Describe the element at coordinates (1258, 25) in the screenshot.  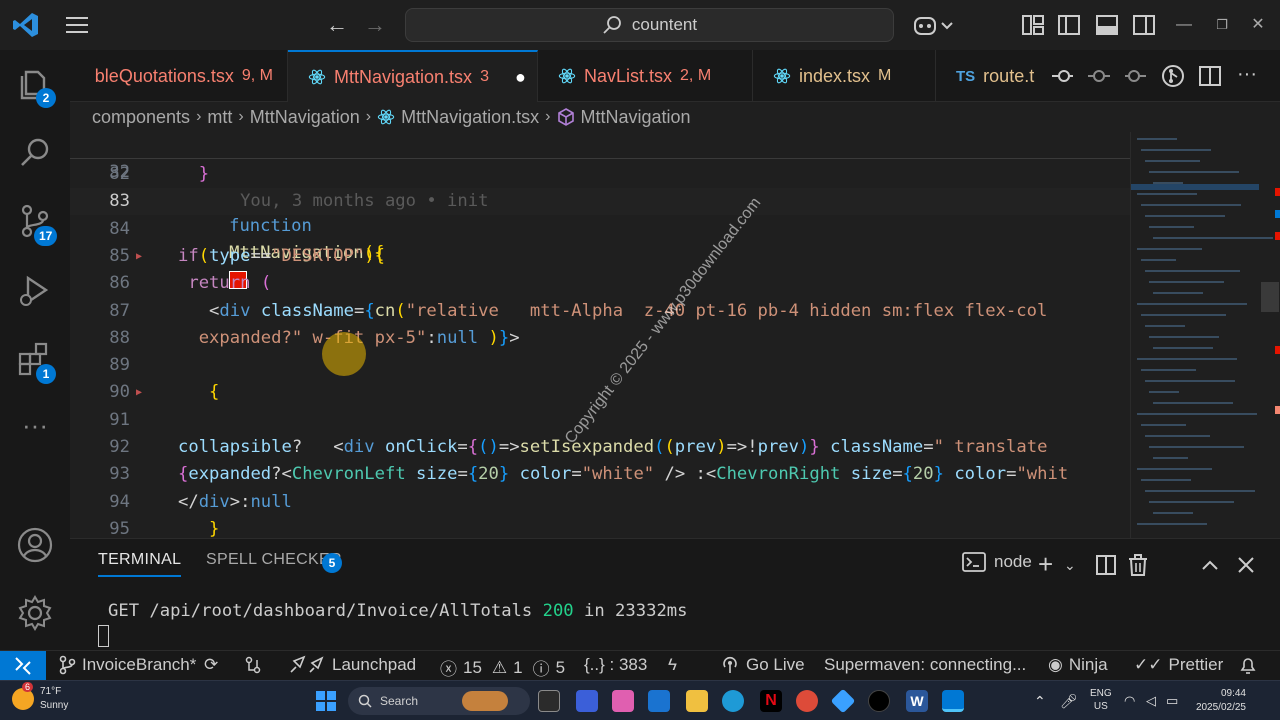
I see `close-window-icon: ✕` at that location.